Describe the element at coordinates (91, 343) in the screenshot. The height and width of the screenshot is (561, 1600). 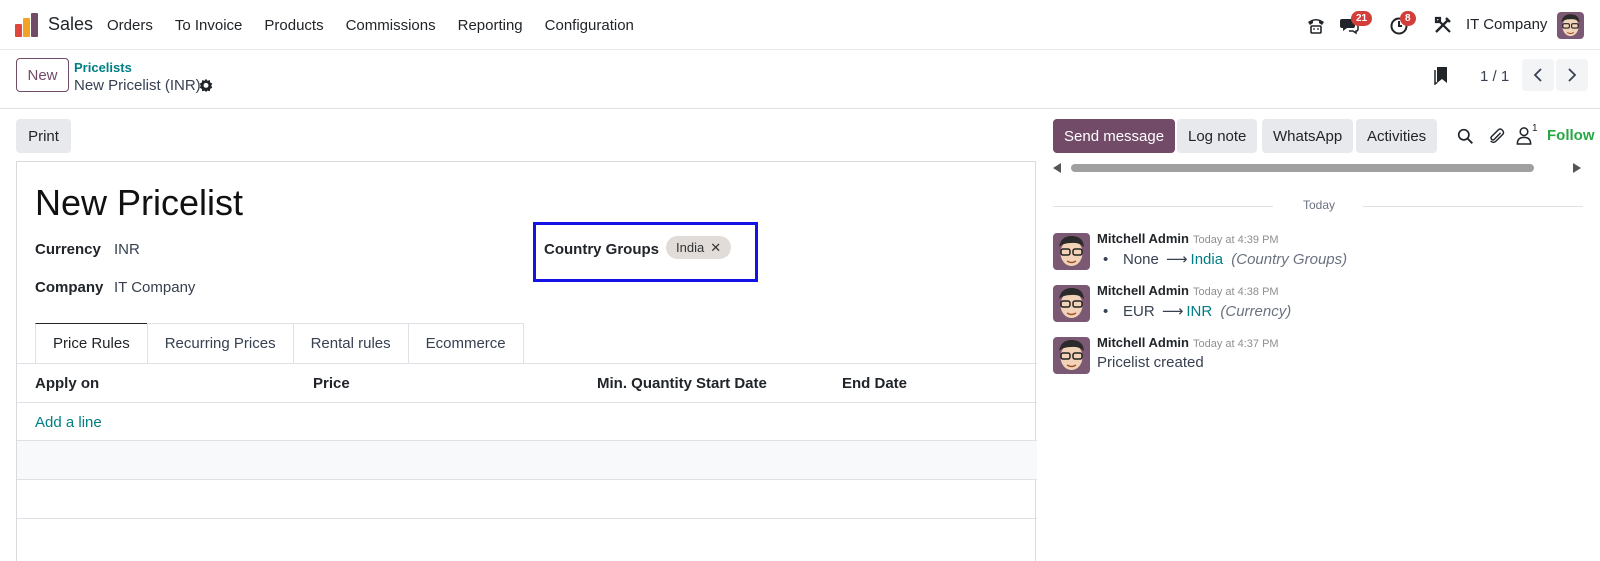
I see `tab-price-rules: Price Rules` at that location.